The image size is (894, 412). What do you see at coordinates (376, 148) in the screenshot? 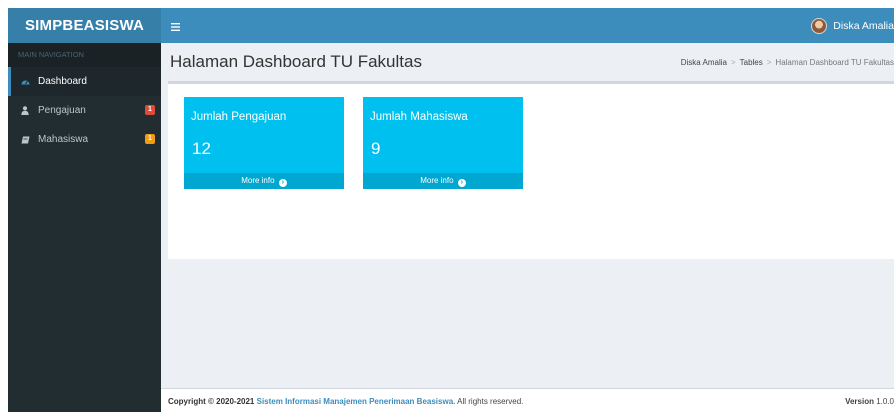
I see `tile-value: 9` at bounding box center [376, 148].